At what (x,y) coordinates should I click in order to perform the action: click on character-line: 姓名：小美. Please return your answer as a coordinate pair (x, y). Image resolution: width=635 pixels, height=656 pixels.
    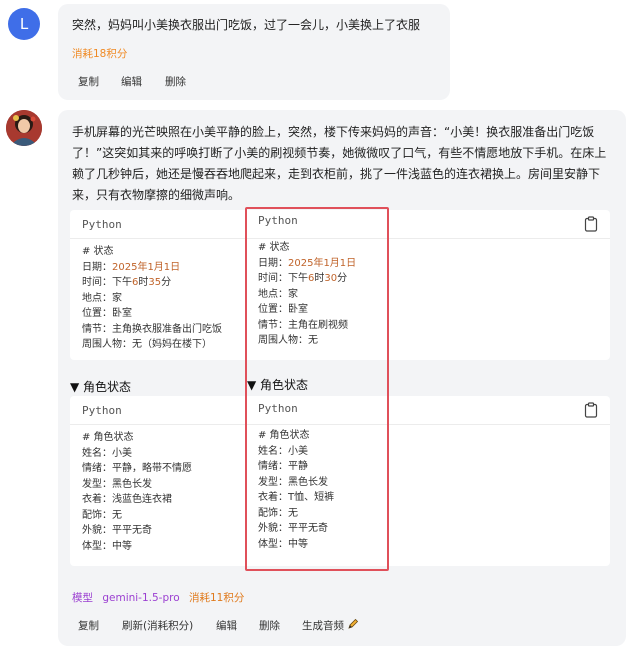
    Looking at the image, I should click on (107, 453).